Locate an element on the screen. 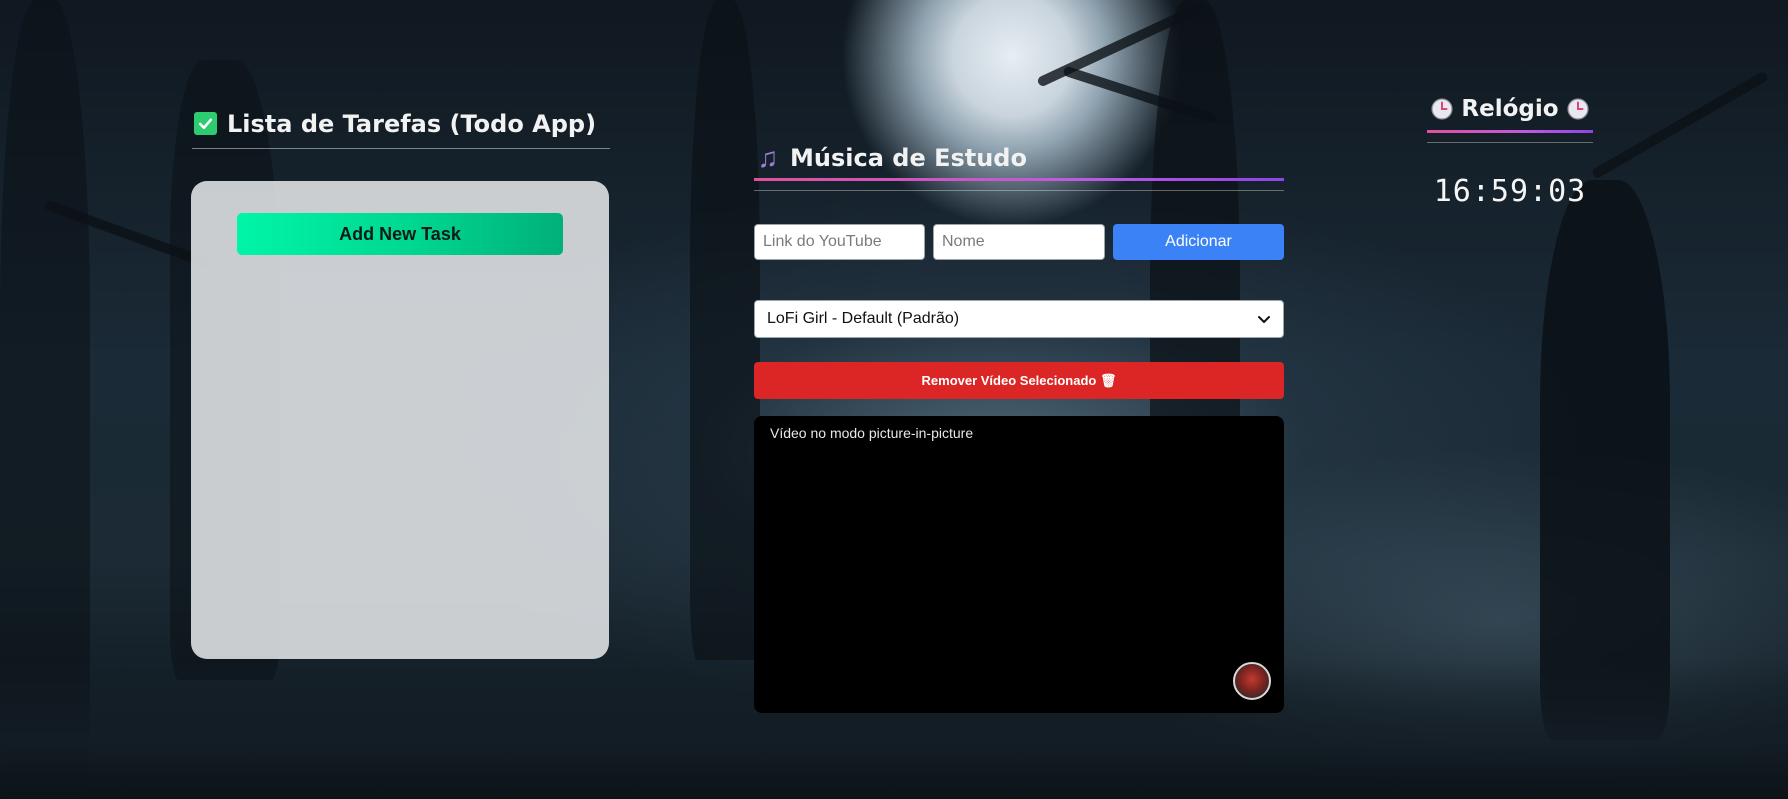 The image size is (1788, 799). clock-title-divider is located at coordinates (1510, 142).